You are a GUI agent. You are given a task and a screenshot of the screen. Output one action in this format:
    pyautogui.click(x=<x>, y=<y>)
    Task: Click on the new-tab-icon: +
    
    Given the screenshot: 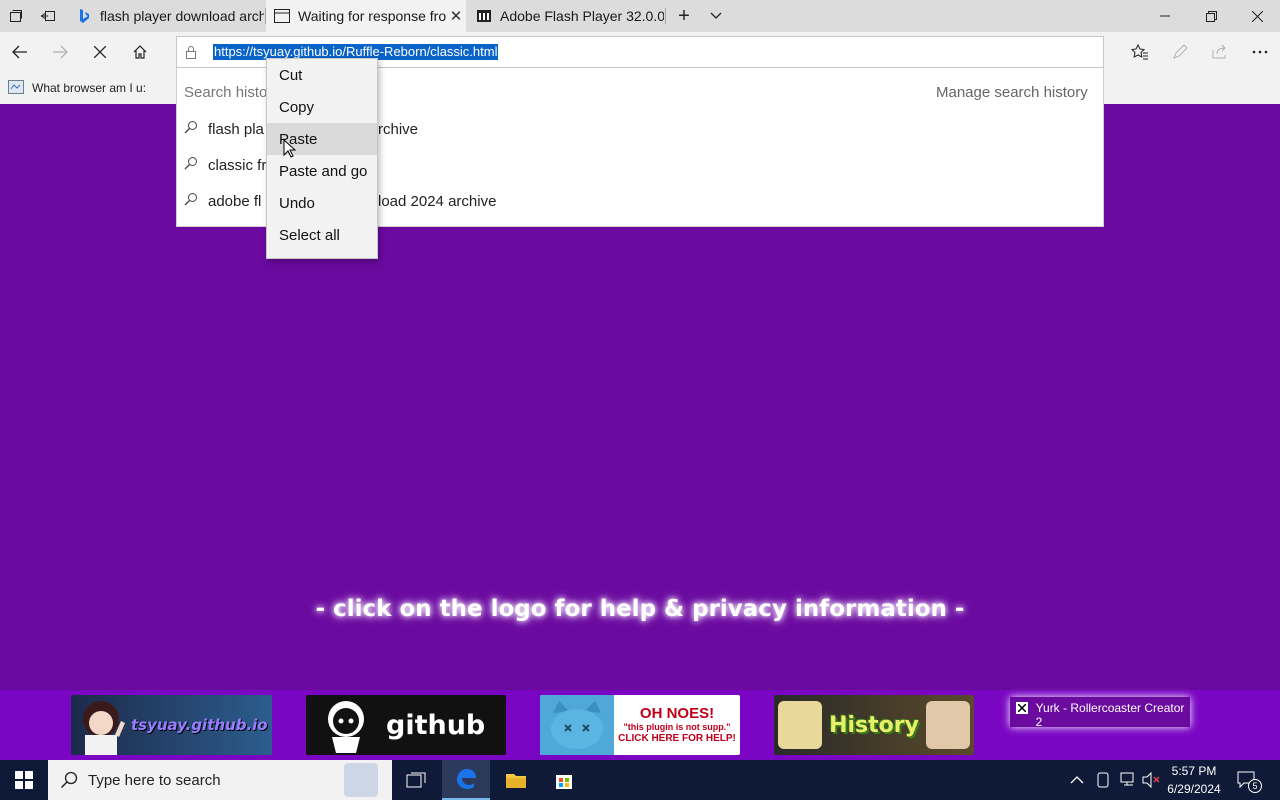 What is the action you would take?
    pyautogui.click(x=684, y=16)
    